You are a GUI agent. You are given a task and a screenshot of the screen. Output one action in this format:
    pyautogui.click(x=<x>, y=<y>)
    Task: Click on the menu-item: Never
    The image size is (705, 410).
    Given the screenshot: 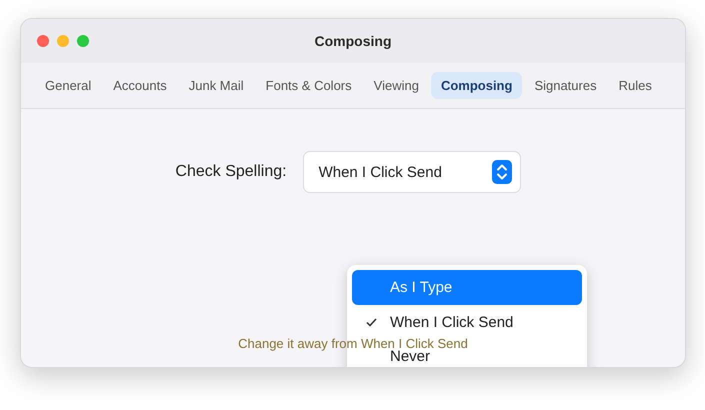 What is the action you would take?
    pyautogui.click(x=467, y=356)
    